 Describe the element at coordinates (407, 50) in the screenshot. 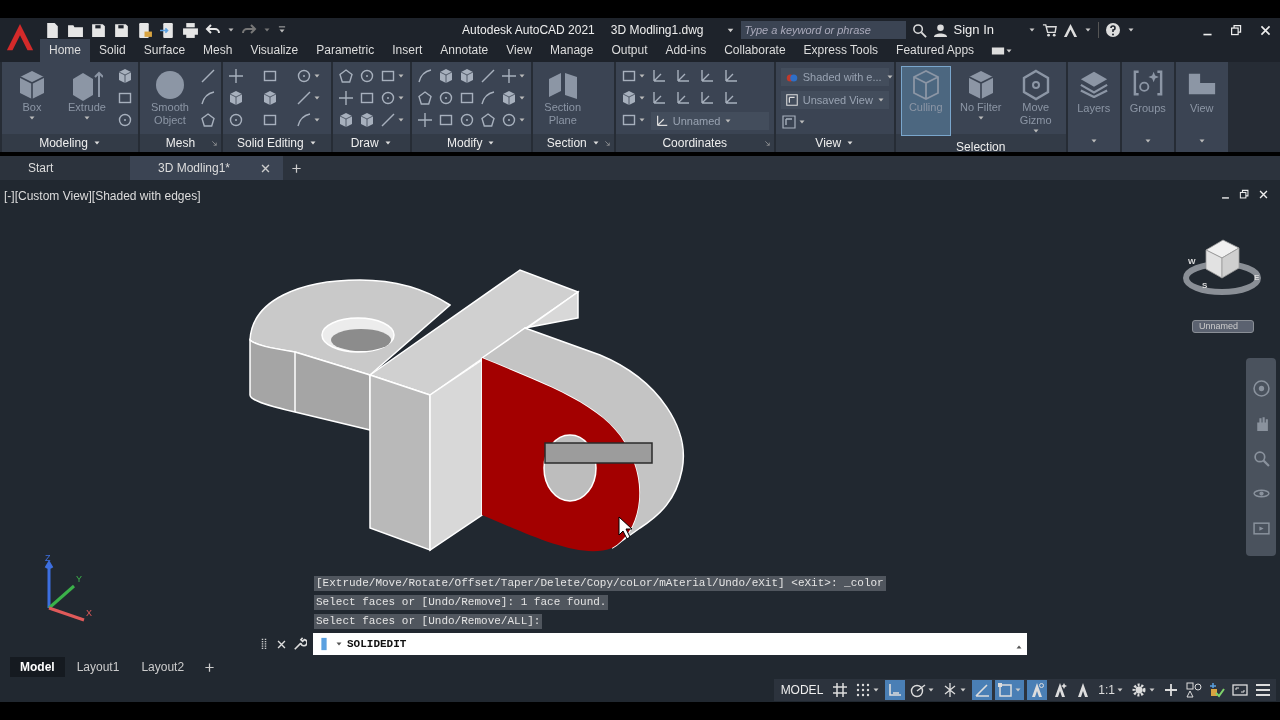

I see `ribbon-tab: Insert` at that location.